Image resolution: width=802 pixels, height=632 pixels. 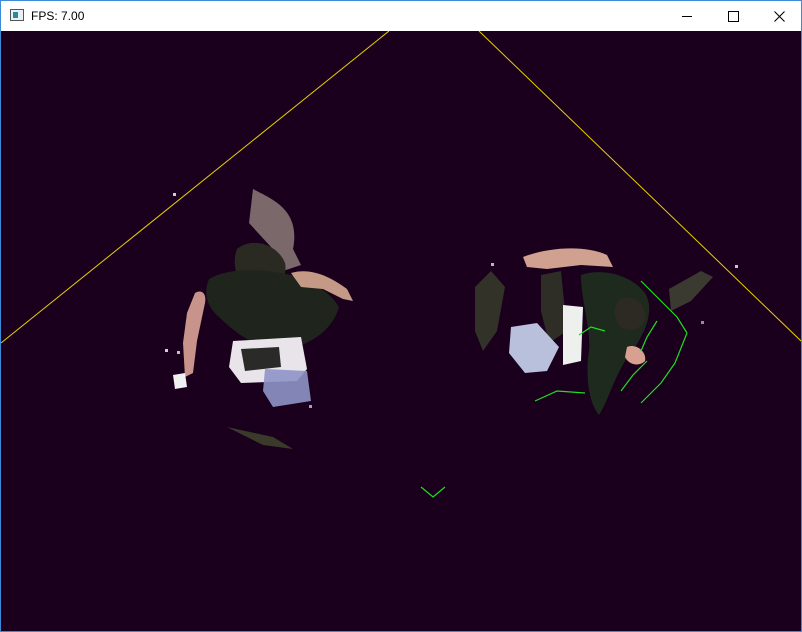 What do you see at coordinates (401, 16) in the screenshot?
I see `title-bar: FPS: 7.00` at bounding box center [401, 16].